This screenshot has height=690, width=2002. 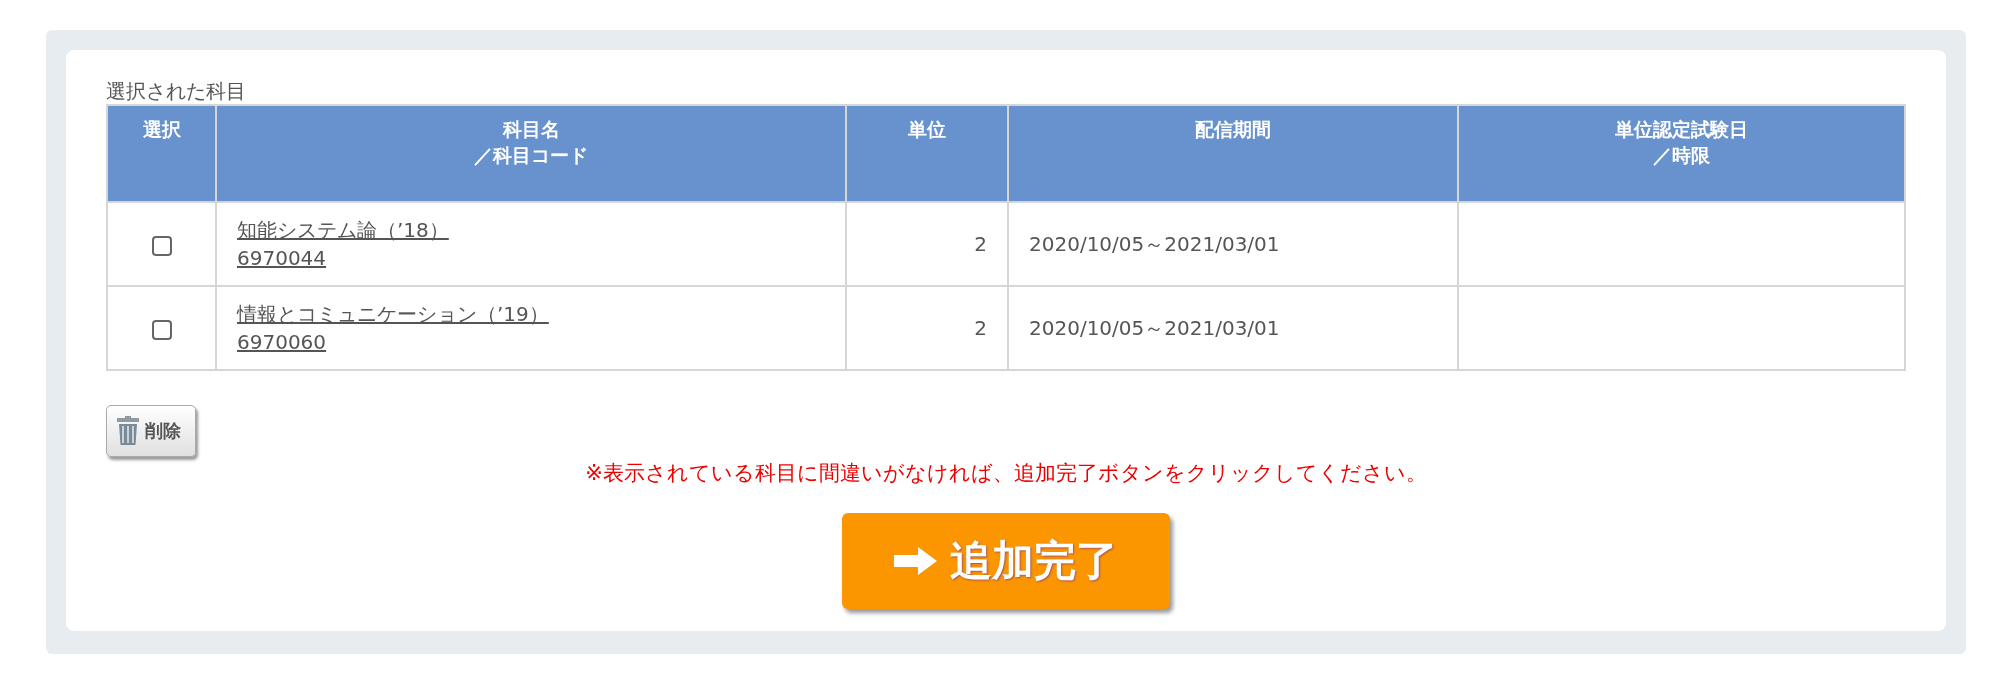 What do you see at coordinates (176, 91) in the screenshot?
I see `section-title: 選択された科目` at bounding box center [176, 91].